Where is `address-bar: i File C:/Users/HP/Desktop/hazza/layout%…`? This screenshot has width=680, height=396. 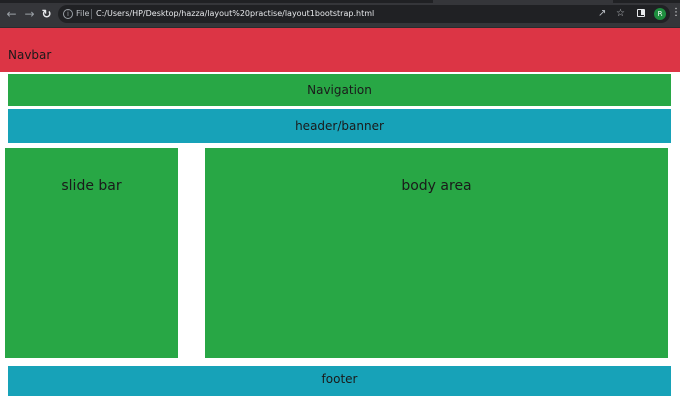
address-bar: i File C:/Users/HP/Desktop/hazza/layout%… is located at coordinates (364, 14).